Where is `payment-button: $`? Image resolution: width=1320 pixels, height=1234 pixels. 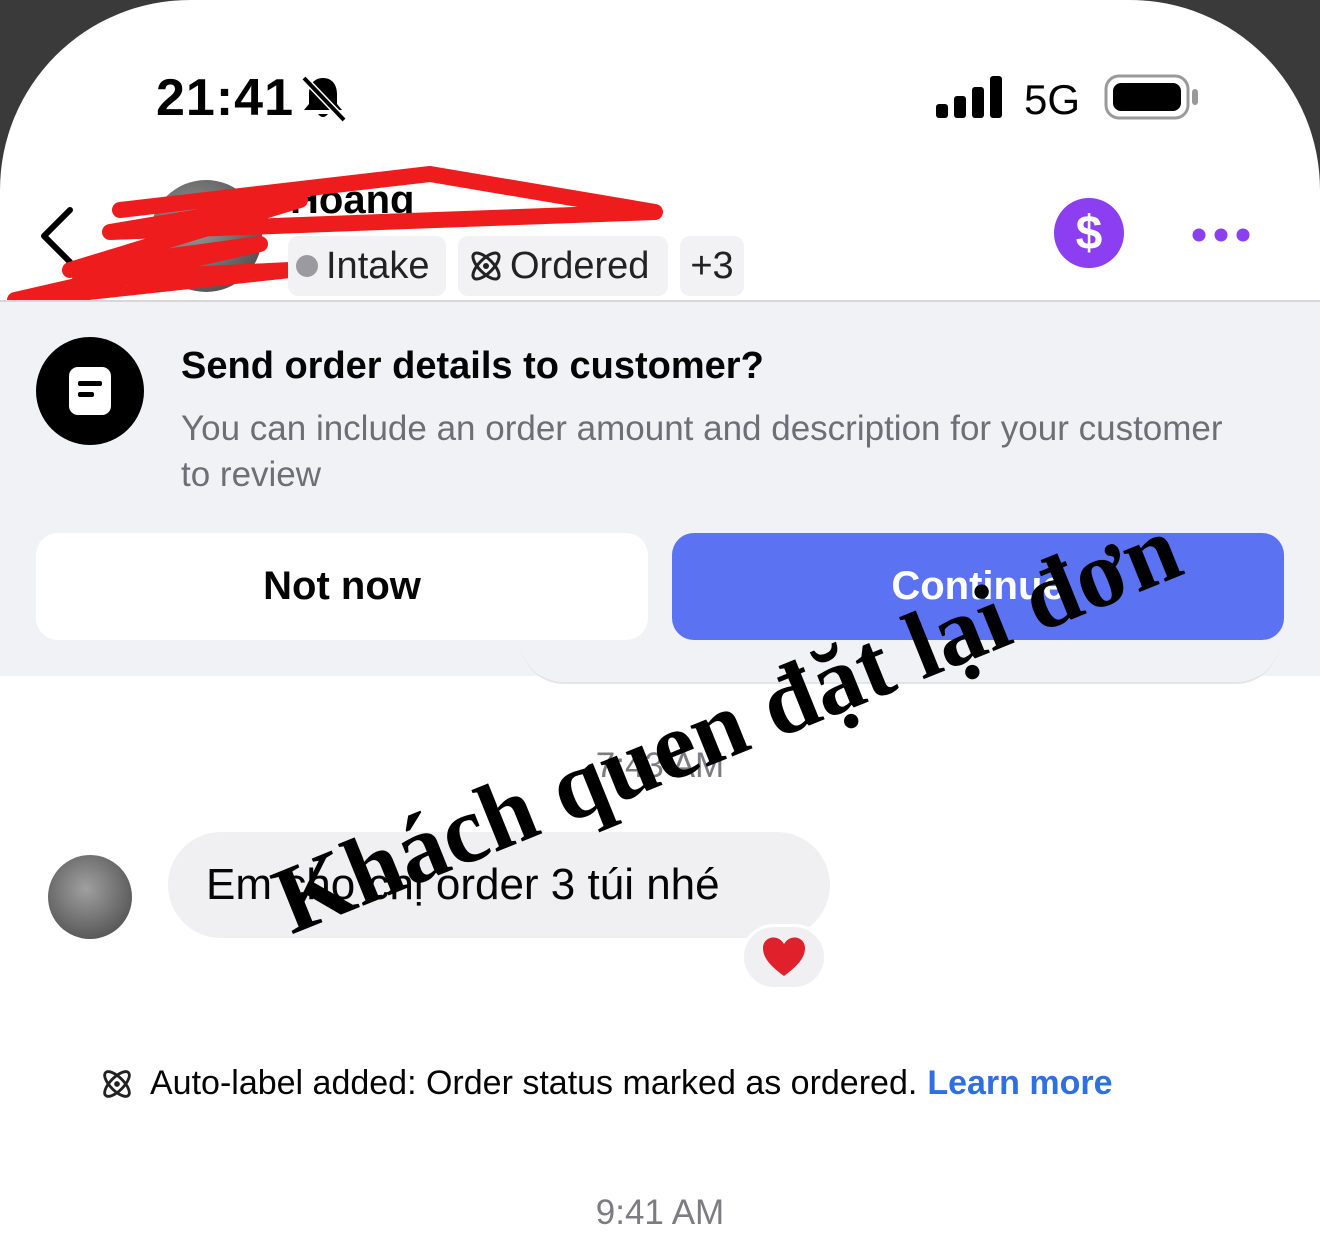 payment-button: $ is located at coordinates (1089, 233).